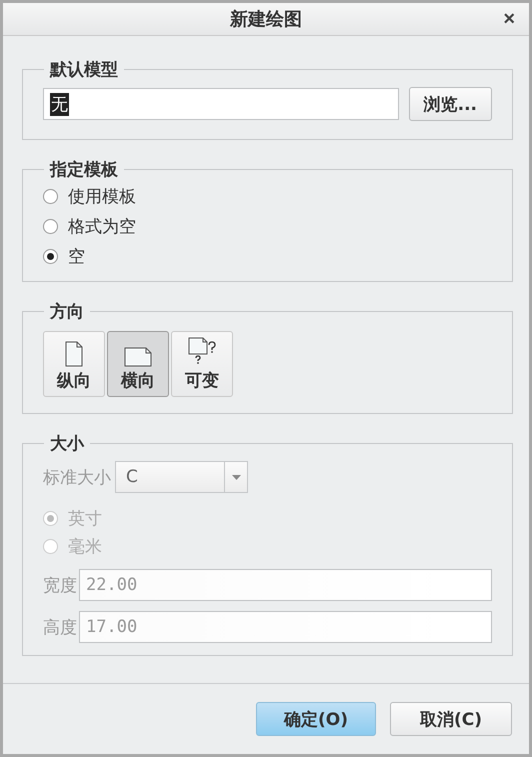  What do you see at coordinates (102, 197) in the screenshot?
I see `radio-label: 使用模板` at bounding box center [102, 197].